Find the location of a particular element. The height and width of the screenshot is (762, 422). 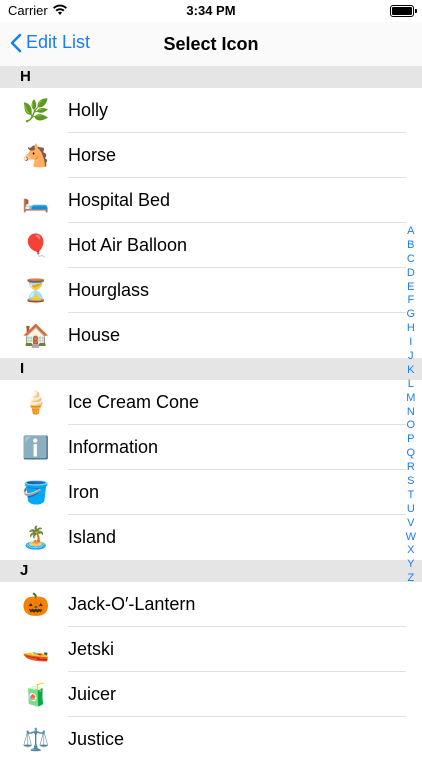

section-header: H is located at coordinates (211, 77).